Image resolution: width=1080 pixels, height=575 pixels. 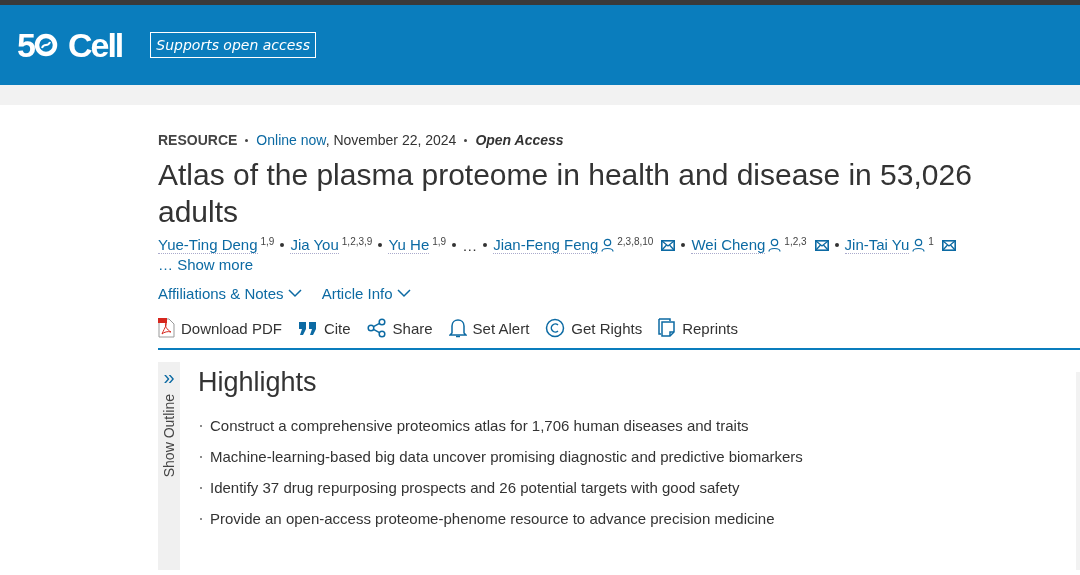 What do you see at coordinates (399, 328) in the screenshot?
I see `share-tool-button: Share` at bounding box center [399, 328].